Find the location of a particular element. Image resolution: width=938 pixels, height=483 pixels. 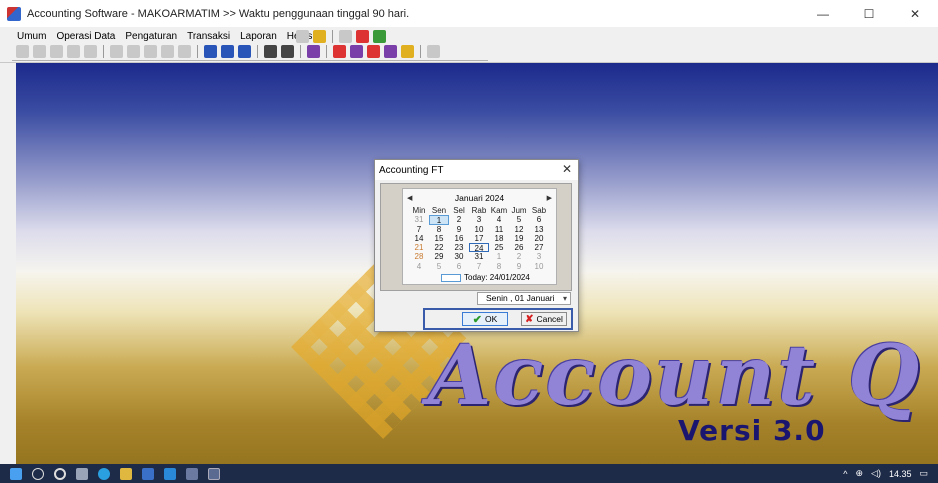

report-chart-icon is located at coordinates (373, 51).